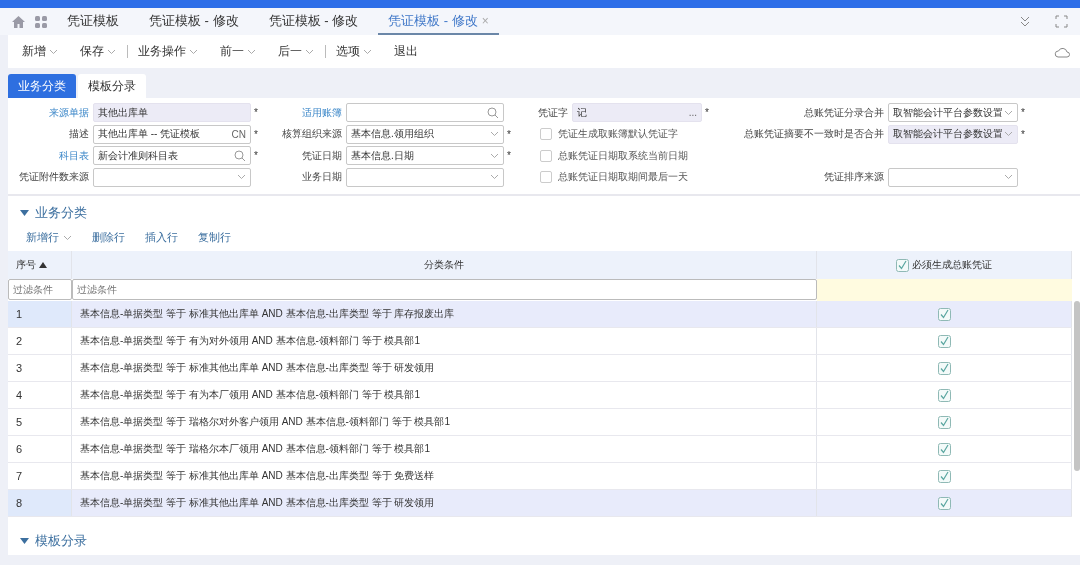  Describe the element at coordinates (41, 21) in the screenshot. I see `grid-icon` at that location.